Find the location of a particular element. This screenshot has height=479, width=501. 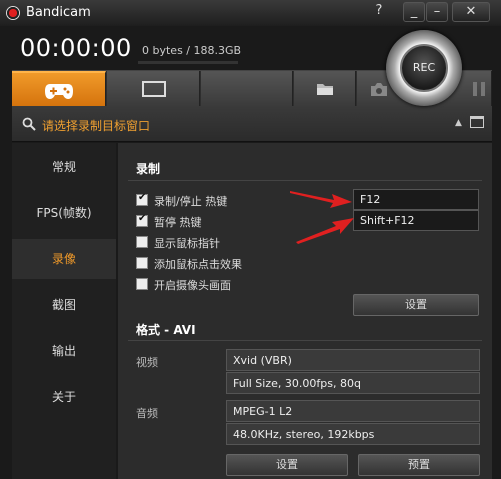

video-detail-field: Full Size, 30.00fps, 80q is located at coordinates (353, 383).